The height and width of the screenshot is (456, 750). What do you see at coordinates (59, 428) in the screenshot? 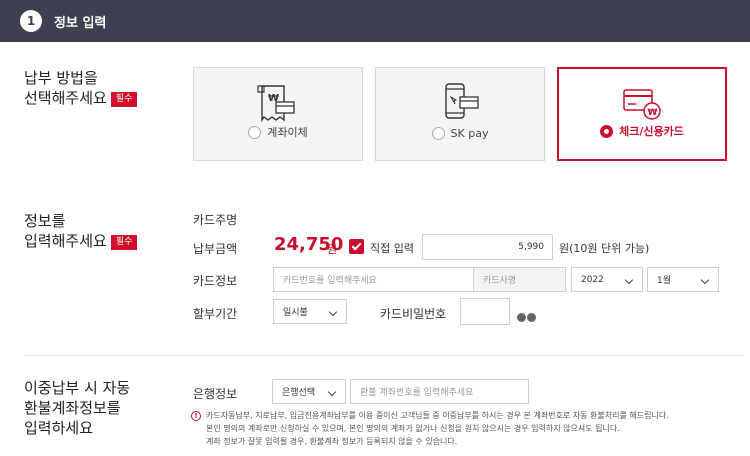
I see `refund-title-line3: 입력하세요` at bounding box center [59, 428].